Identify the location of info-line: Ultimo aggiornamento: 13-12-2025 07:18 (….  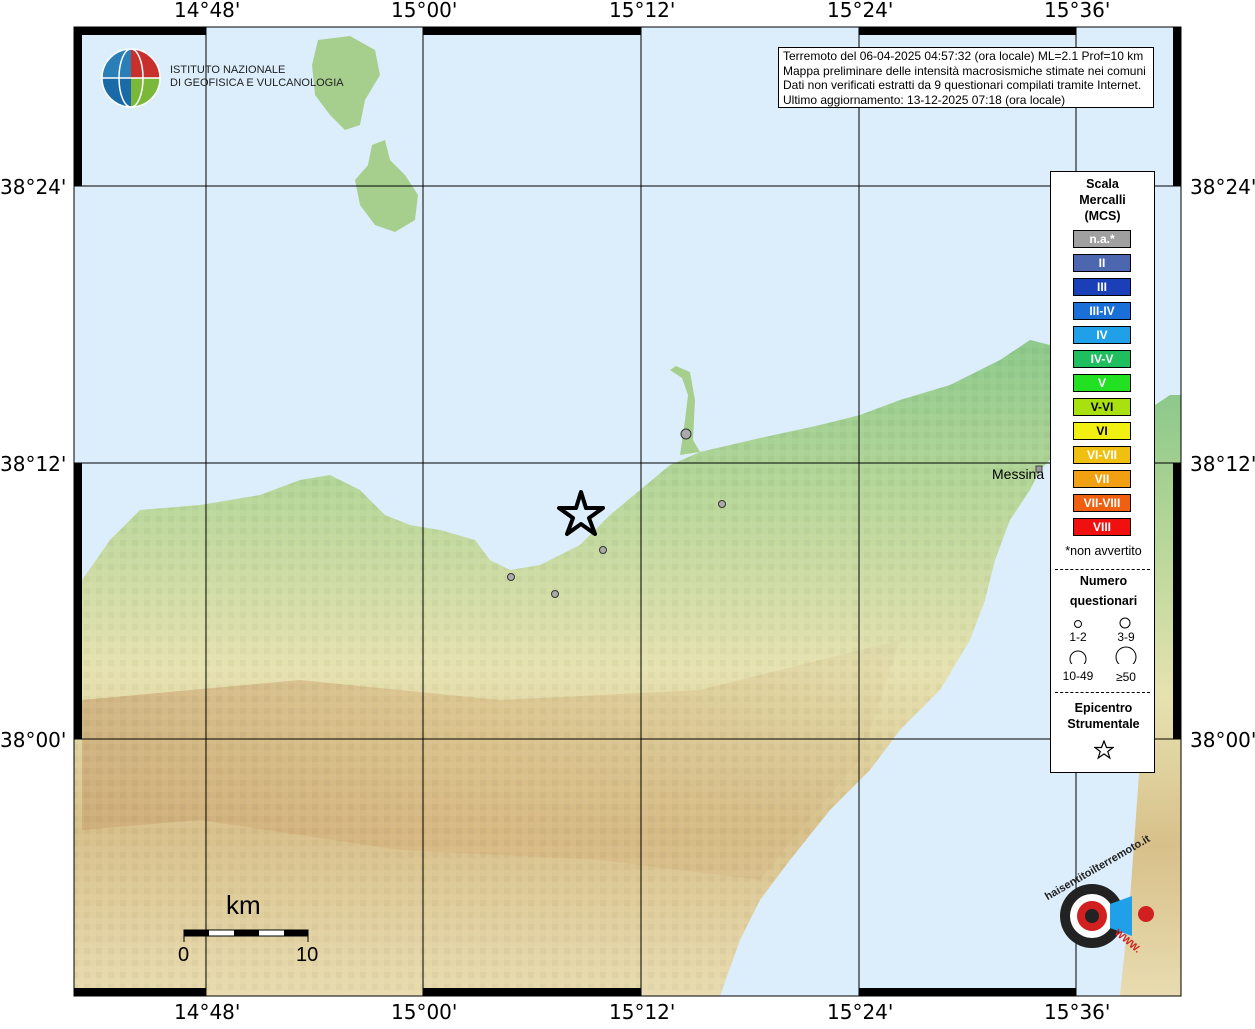
(924, 99).